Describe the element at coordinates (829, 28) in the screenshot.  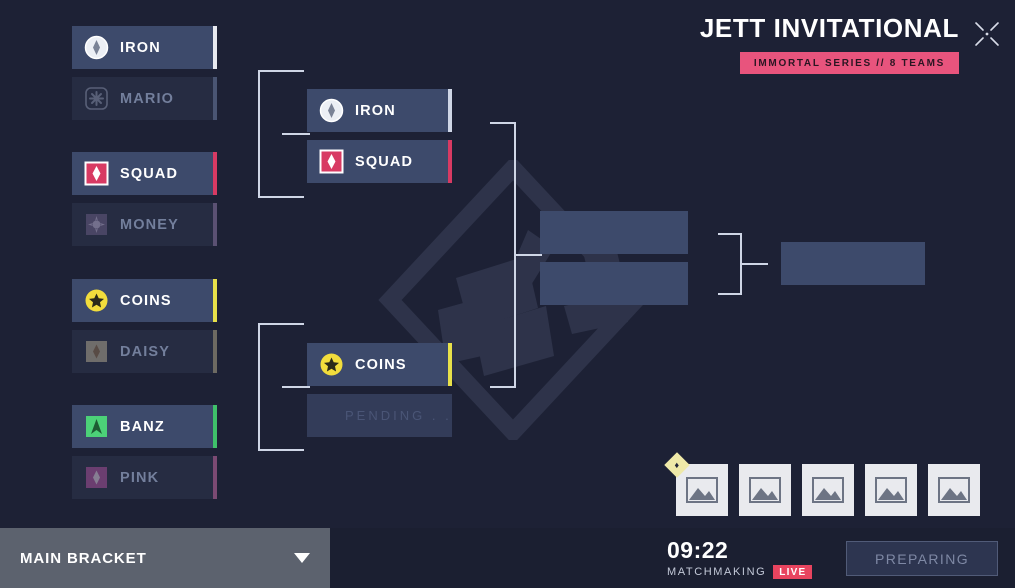
I see `tournament-title: JETT INVITATIONAL` at that location.